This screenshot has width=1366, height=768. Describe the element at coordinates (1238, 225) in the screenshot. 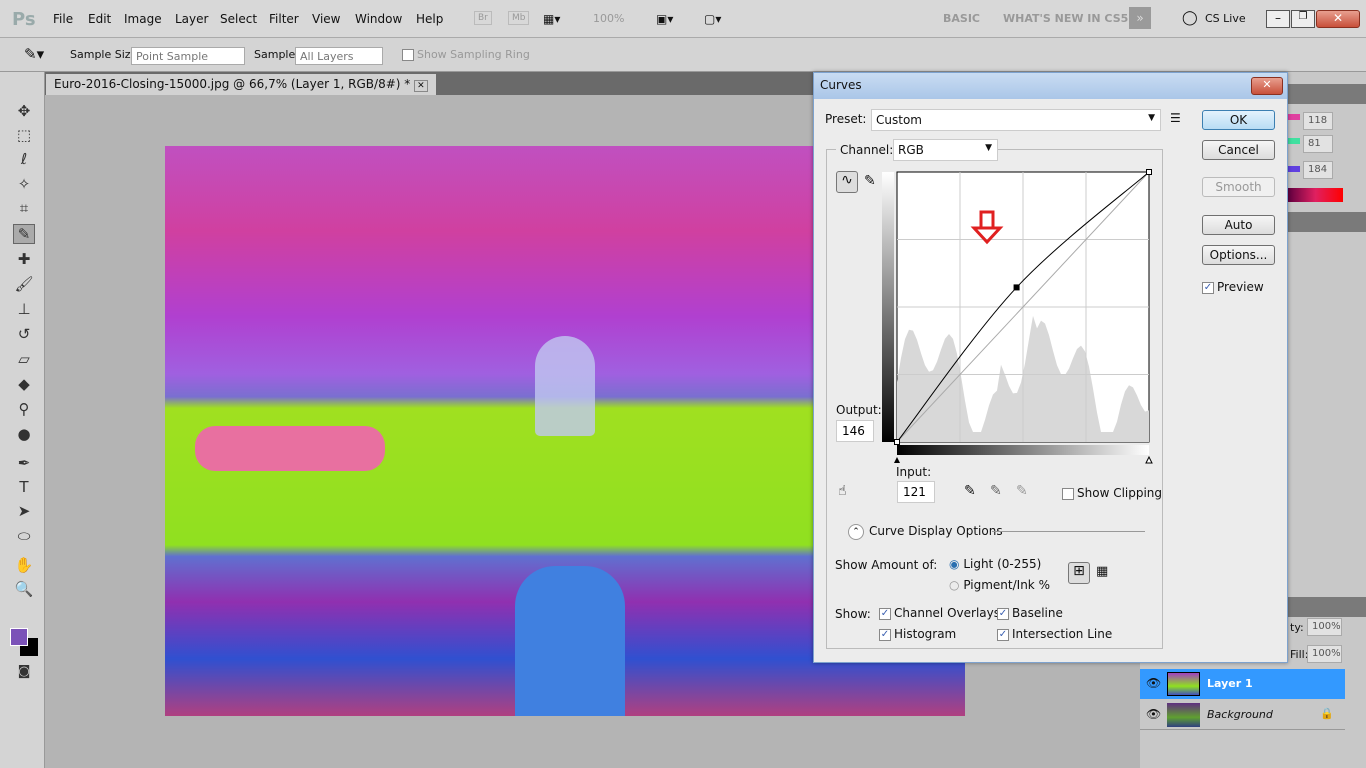

I see `auto-button: Auto` at that location.